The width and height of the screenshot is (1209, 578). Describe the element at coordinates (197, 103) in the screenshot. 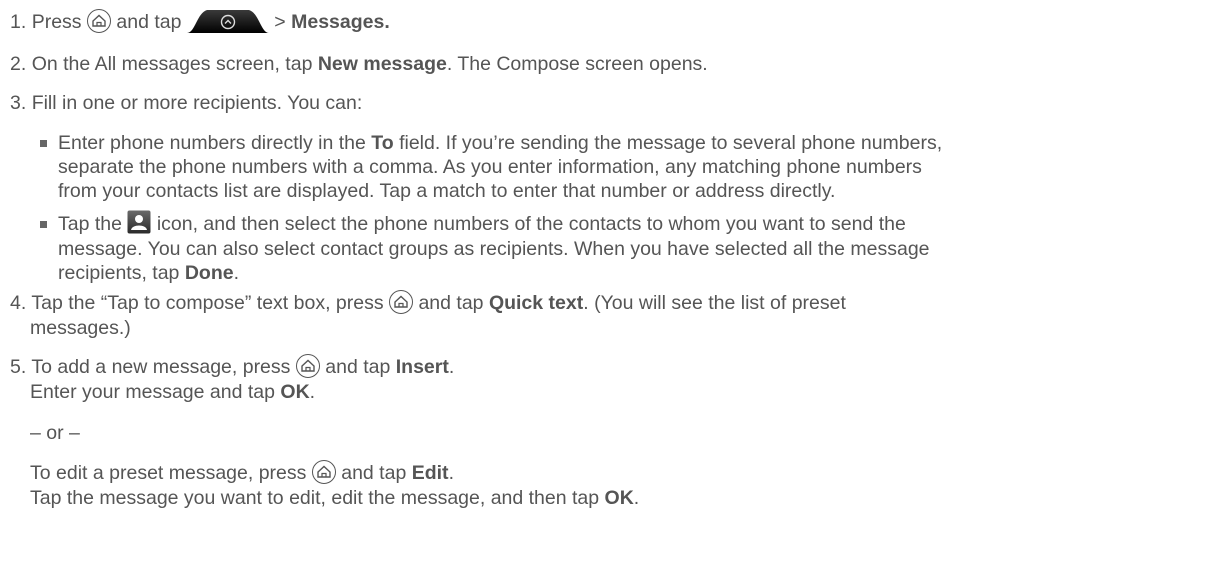

I see `step-text: Fill in one or more recipients. You can:` at that location.